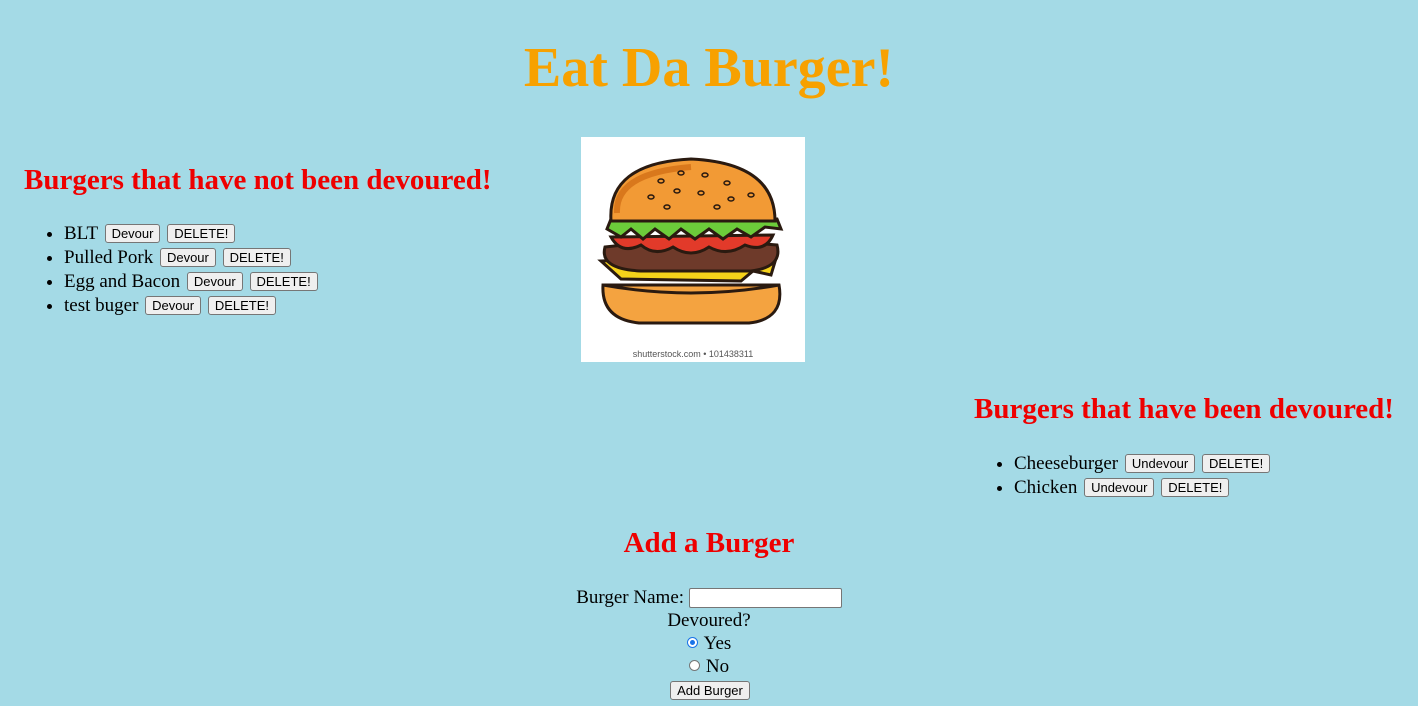  Describe the element at coordinates (693, 354) in the screenshot. I see `image-watermark: shutterstock.com • 101438311` at that location.